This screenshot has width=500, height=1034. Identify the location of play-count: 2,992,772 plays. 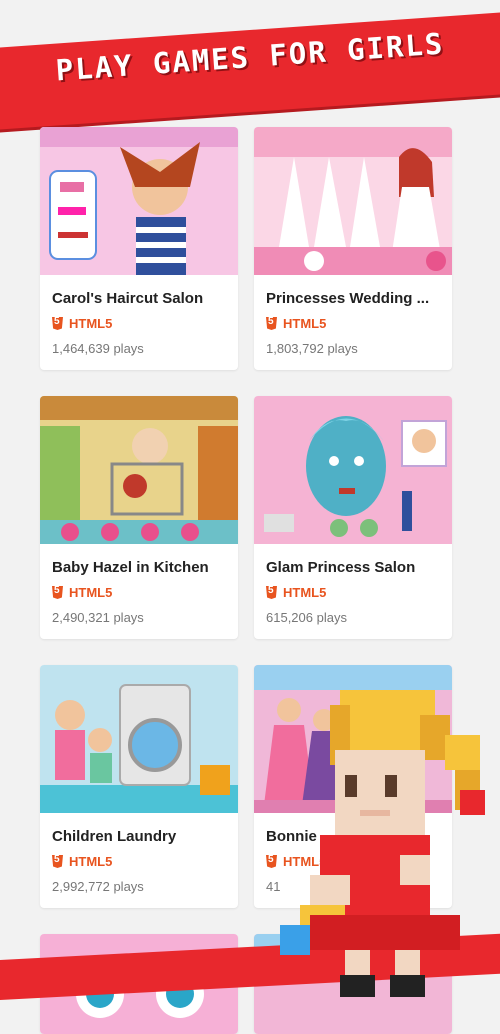
(98, 886).